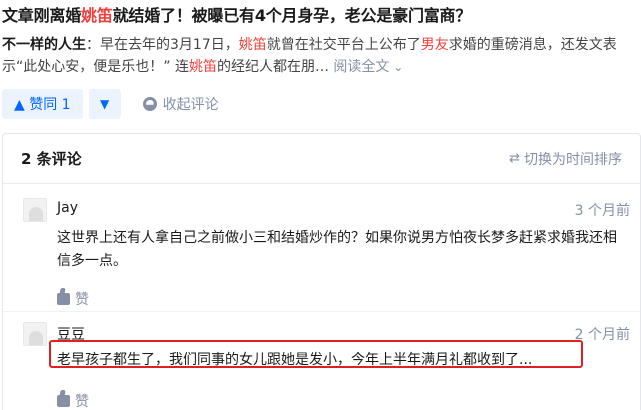  What do you see at coordinates (321, 159) in the screenshot?
I see `comments-header: 2 条评论 ⇄ 切换为时间排序` at bounding box center [321, 159].